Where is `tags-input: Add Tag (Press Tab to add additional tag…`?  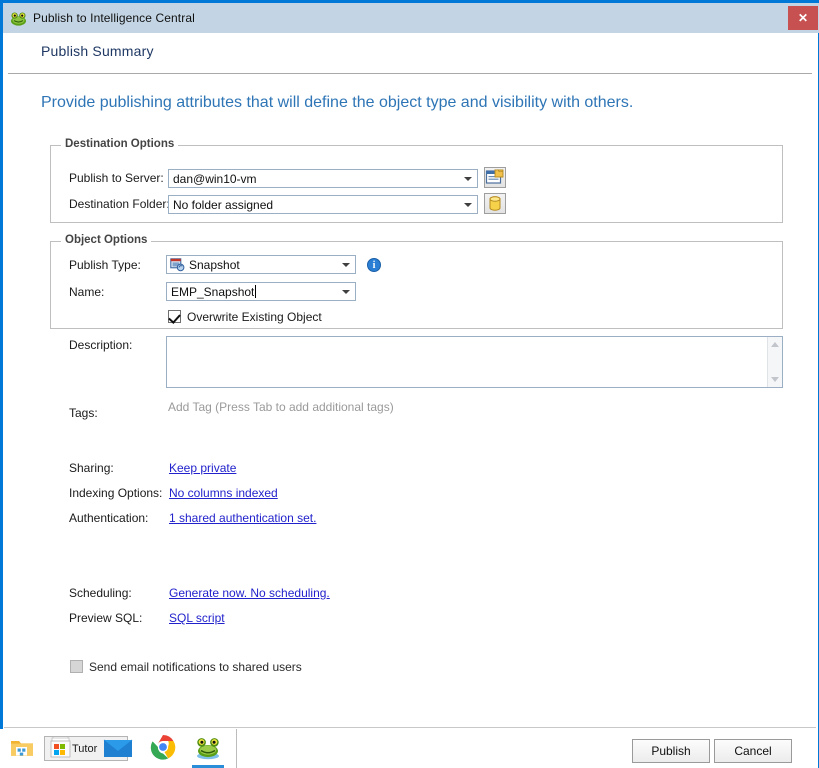
tags-input: Add Tag (Press Tab to add additional tag… is located at coordinates (281, 407).